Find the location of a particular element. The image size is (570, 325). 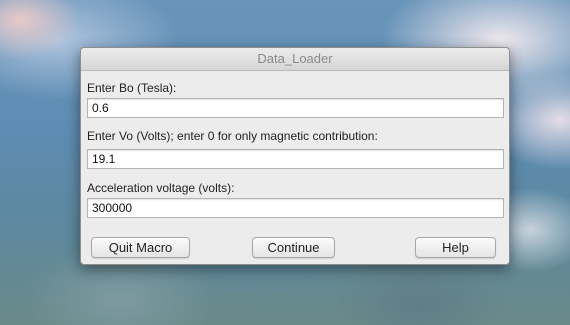

help-button: Help is located at coordinates (455, 247).